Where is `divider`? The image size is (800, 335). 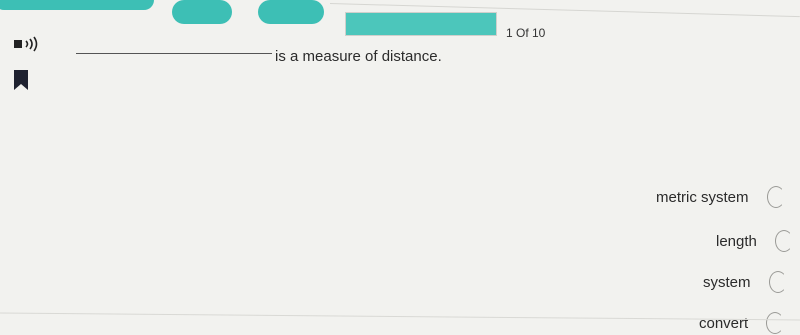
divider is located at coordinates (400, 316).